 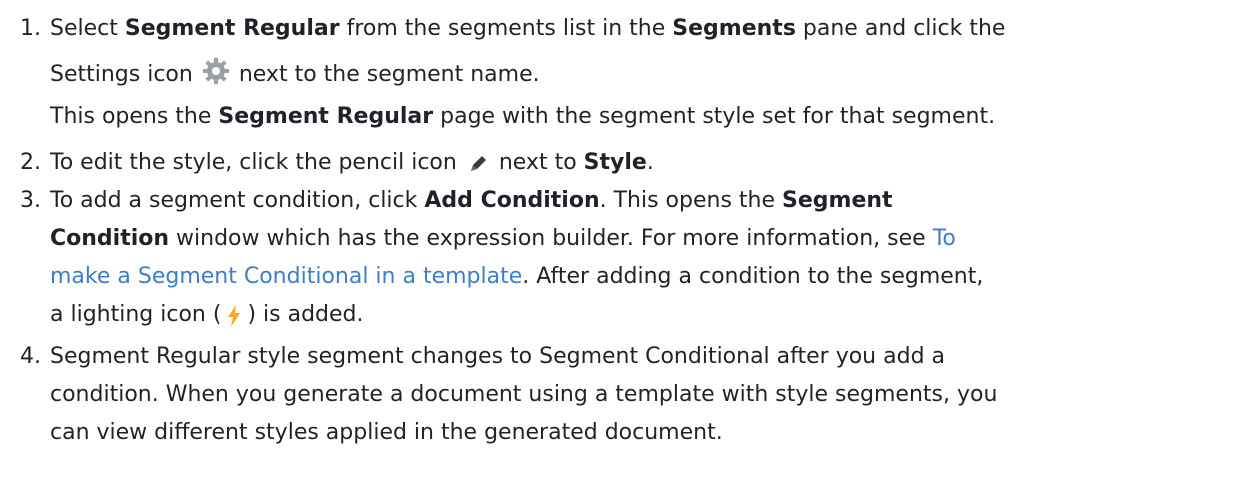 What do you see at coordinates (900, 28) in the screenshot?
I see `text: pane and click the` at bounding box center [900, 28].